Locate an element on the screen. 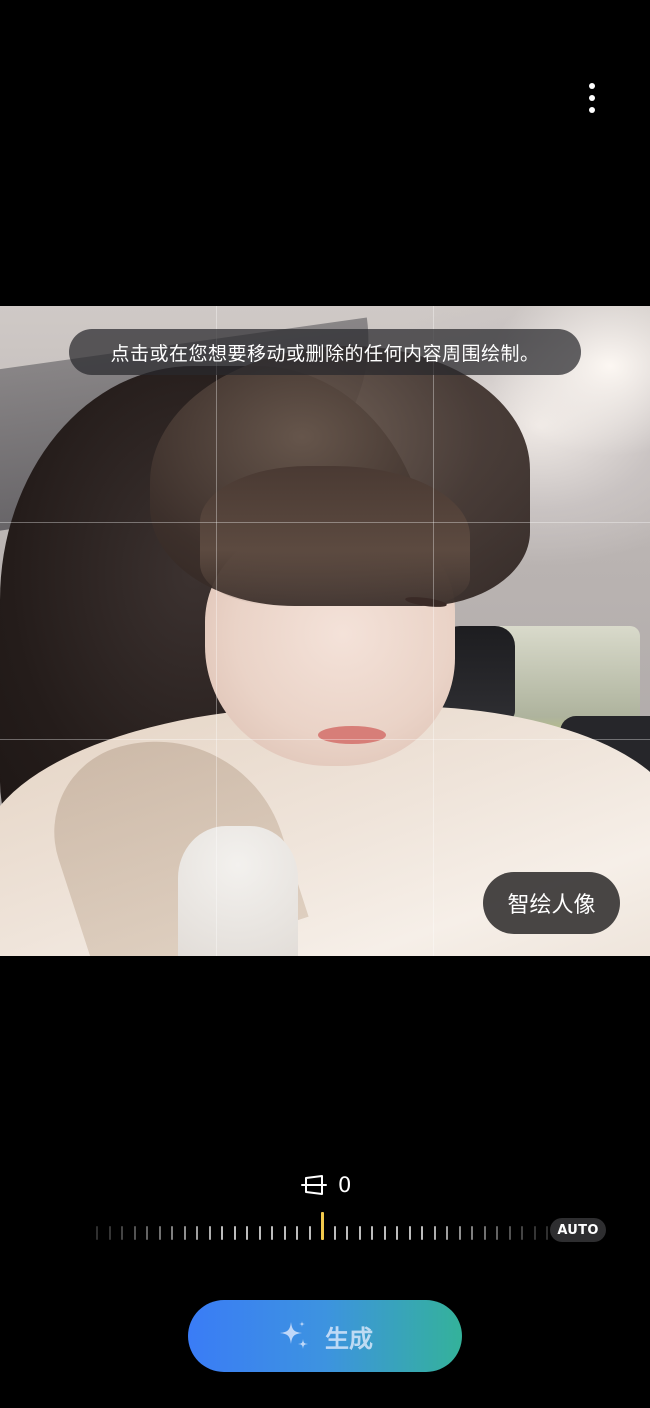 Image resolution: width=650 pixels, height=1408 pixels. adjustment-readout: 0 is located at coordinates (325, 1185).